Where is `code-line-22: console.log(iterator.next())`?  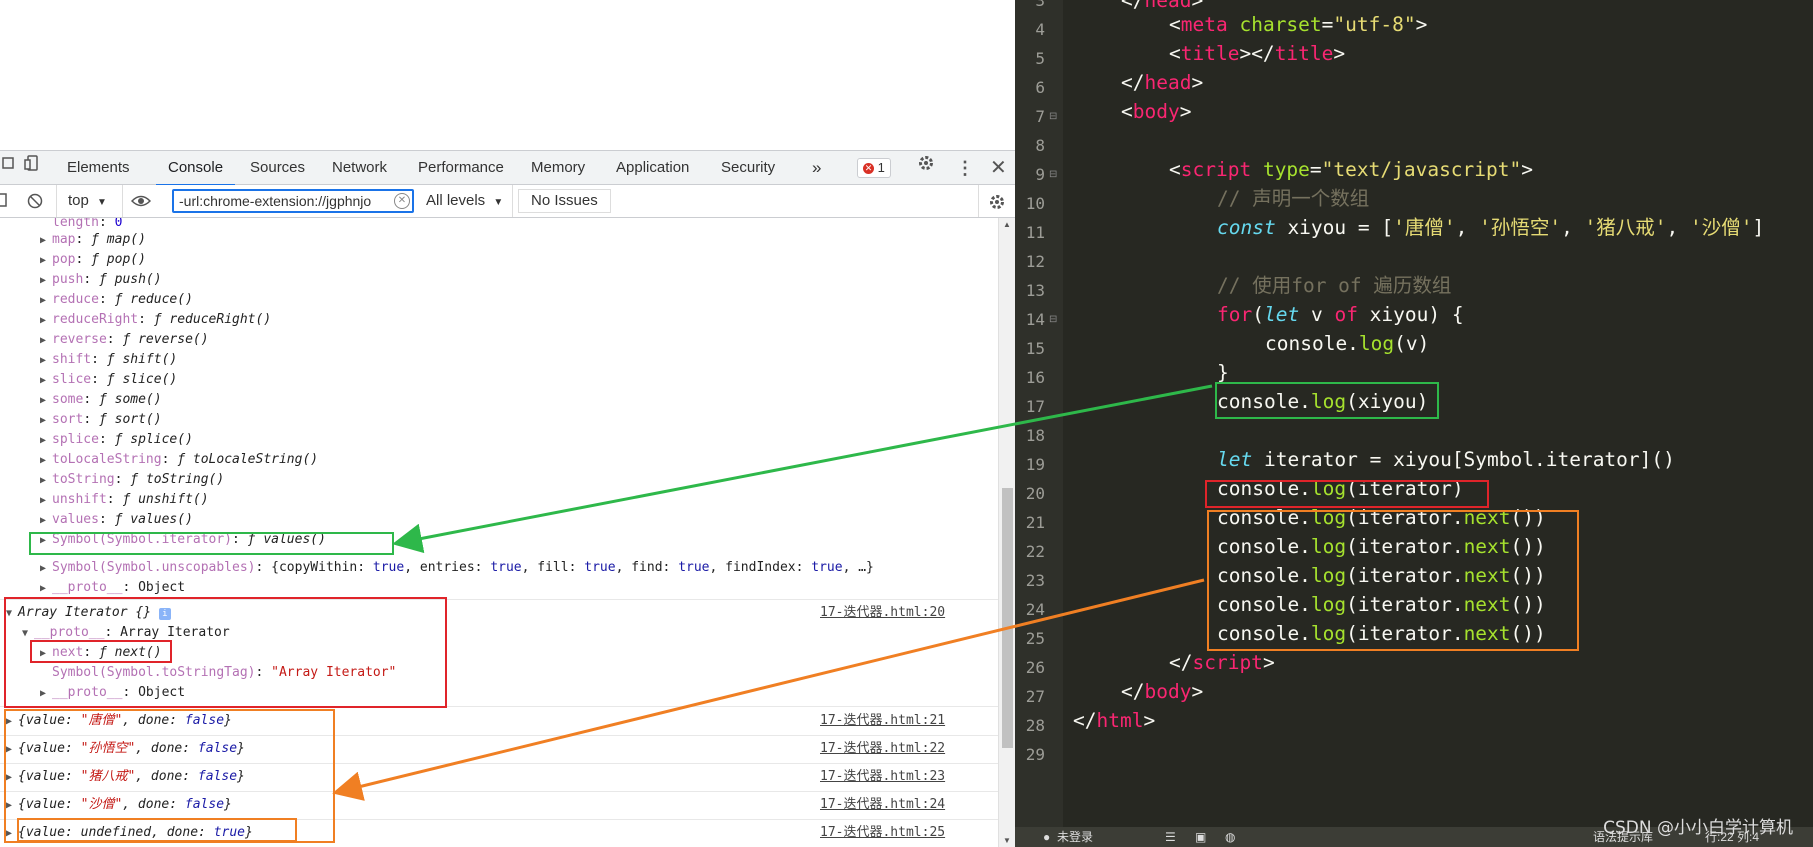 code-line-22: console.log(iterator.next()) is located at coordinates (1381, 546).